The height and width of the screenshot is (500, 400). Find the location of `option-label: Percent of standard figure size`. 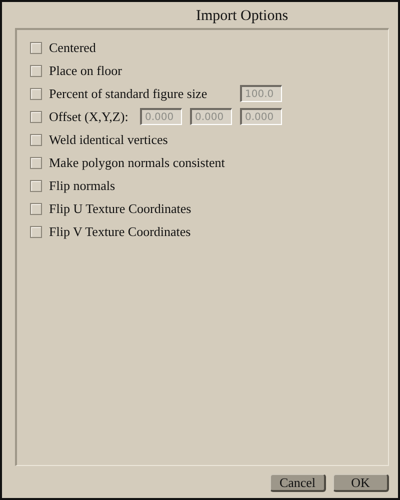

option-label: Percent of standard figure size is located at coordinates (128, 94).